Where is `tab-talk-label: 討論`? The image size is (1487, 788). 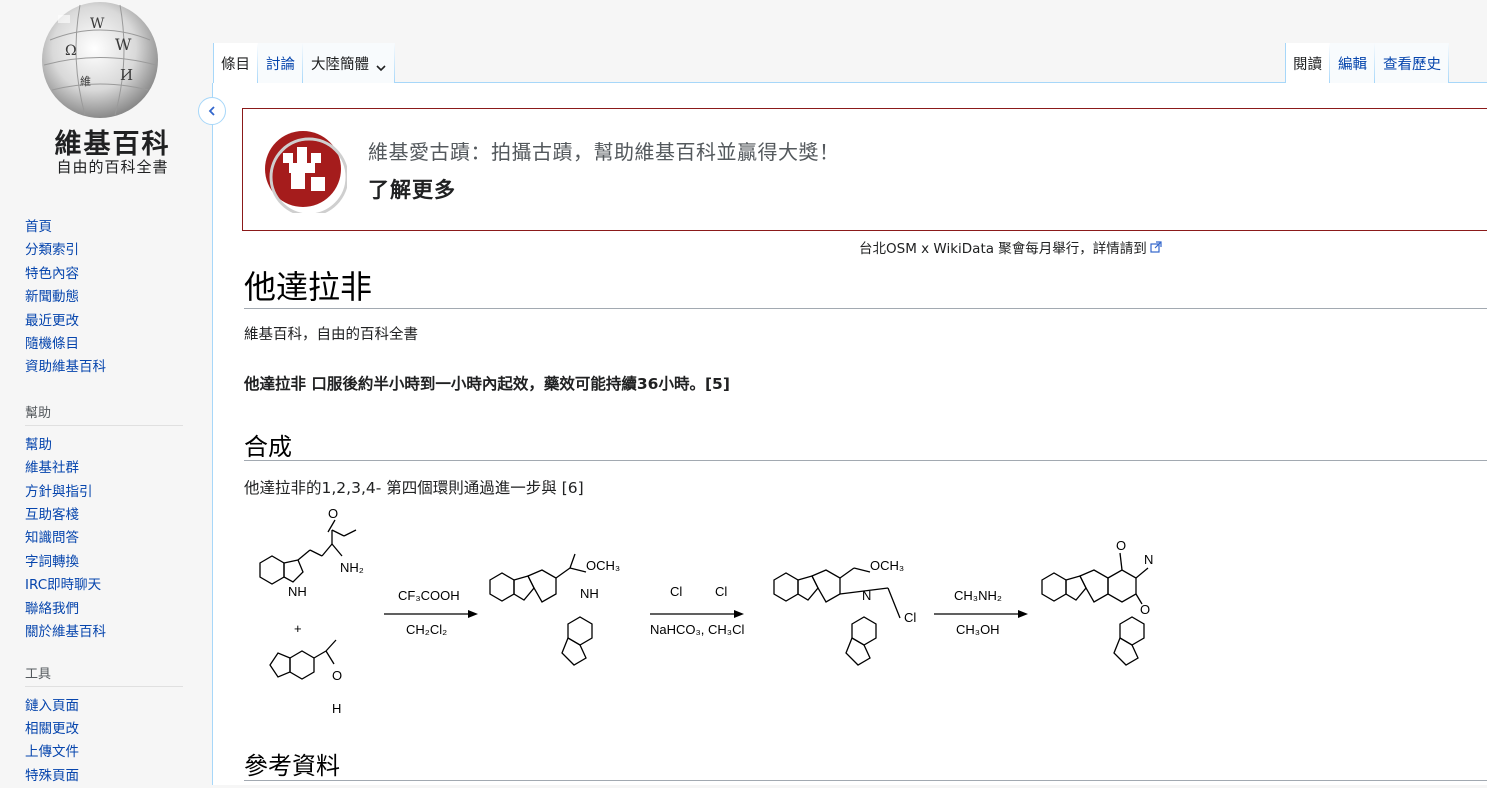 tab-talk-label: 討論 is located at coordinates (280, 63).